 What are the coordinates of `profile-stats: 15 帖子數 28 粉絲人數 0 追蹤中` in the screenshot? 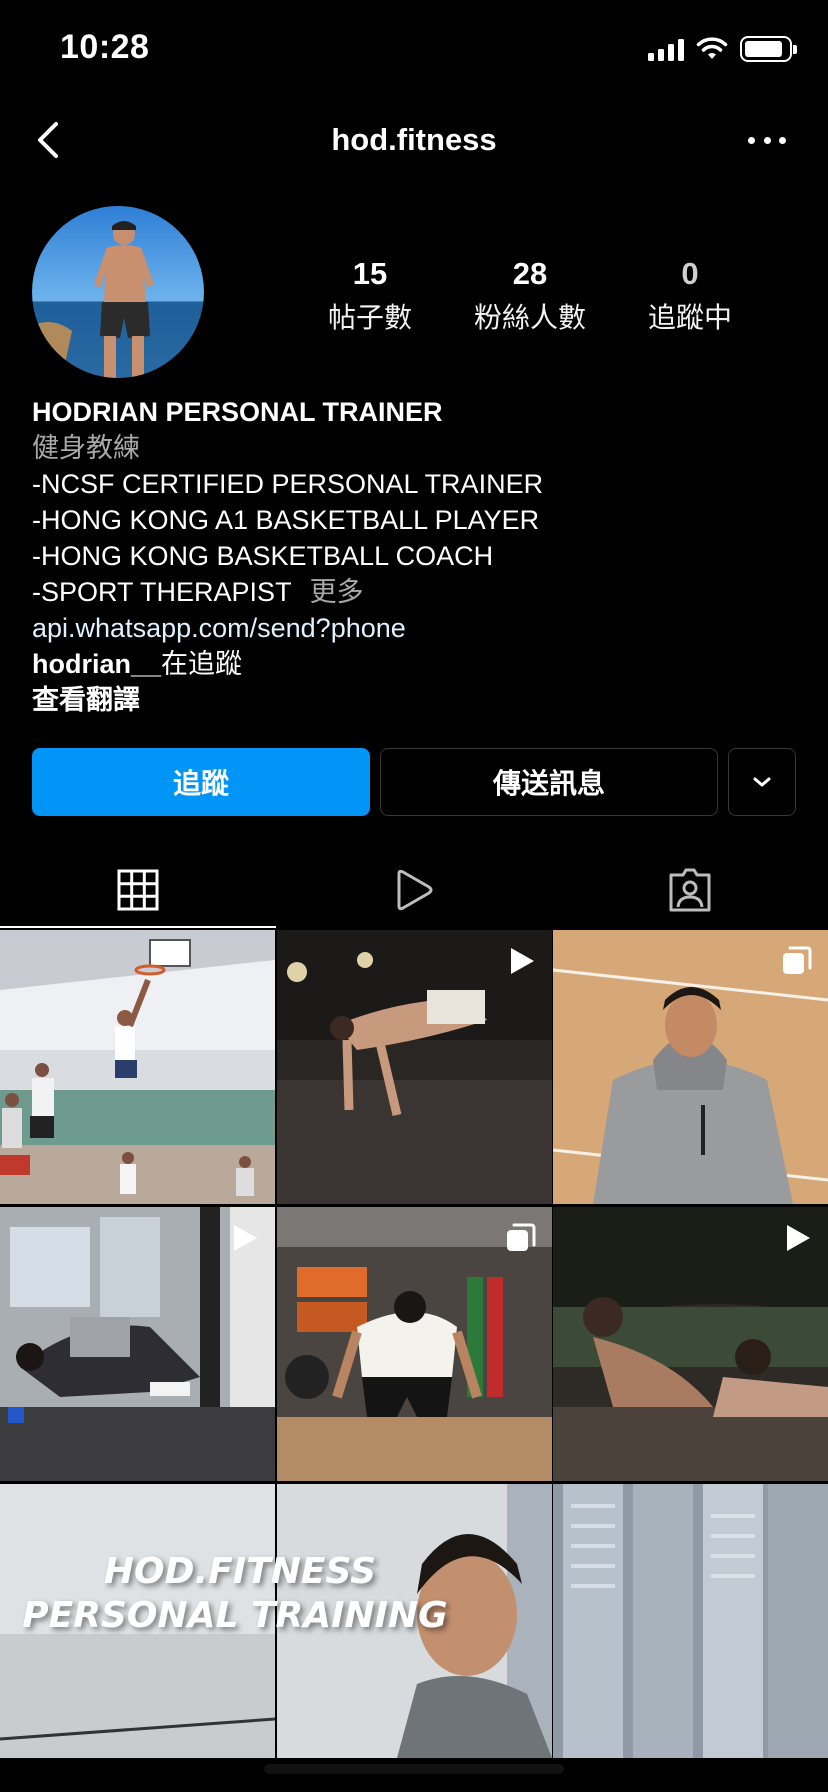 It's located at (540, 296).